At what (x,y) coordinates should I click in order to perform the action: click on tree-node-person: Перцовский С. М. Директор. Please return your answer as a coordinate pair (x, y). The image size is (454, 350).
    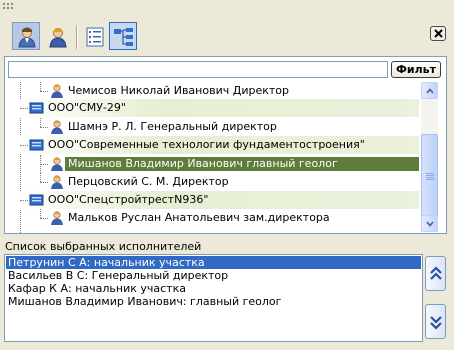
    Looking at the image, I should click on (218, 182).